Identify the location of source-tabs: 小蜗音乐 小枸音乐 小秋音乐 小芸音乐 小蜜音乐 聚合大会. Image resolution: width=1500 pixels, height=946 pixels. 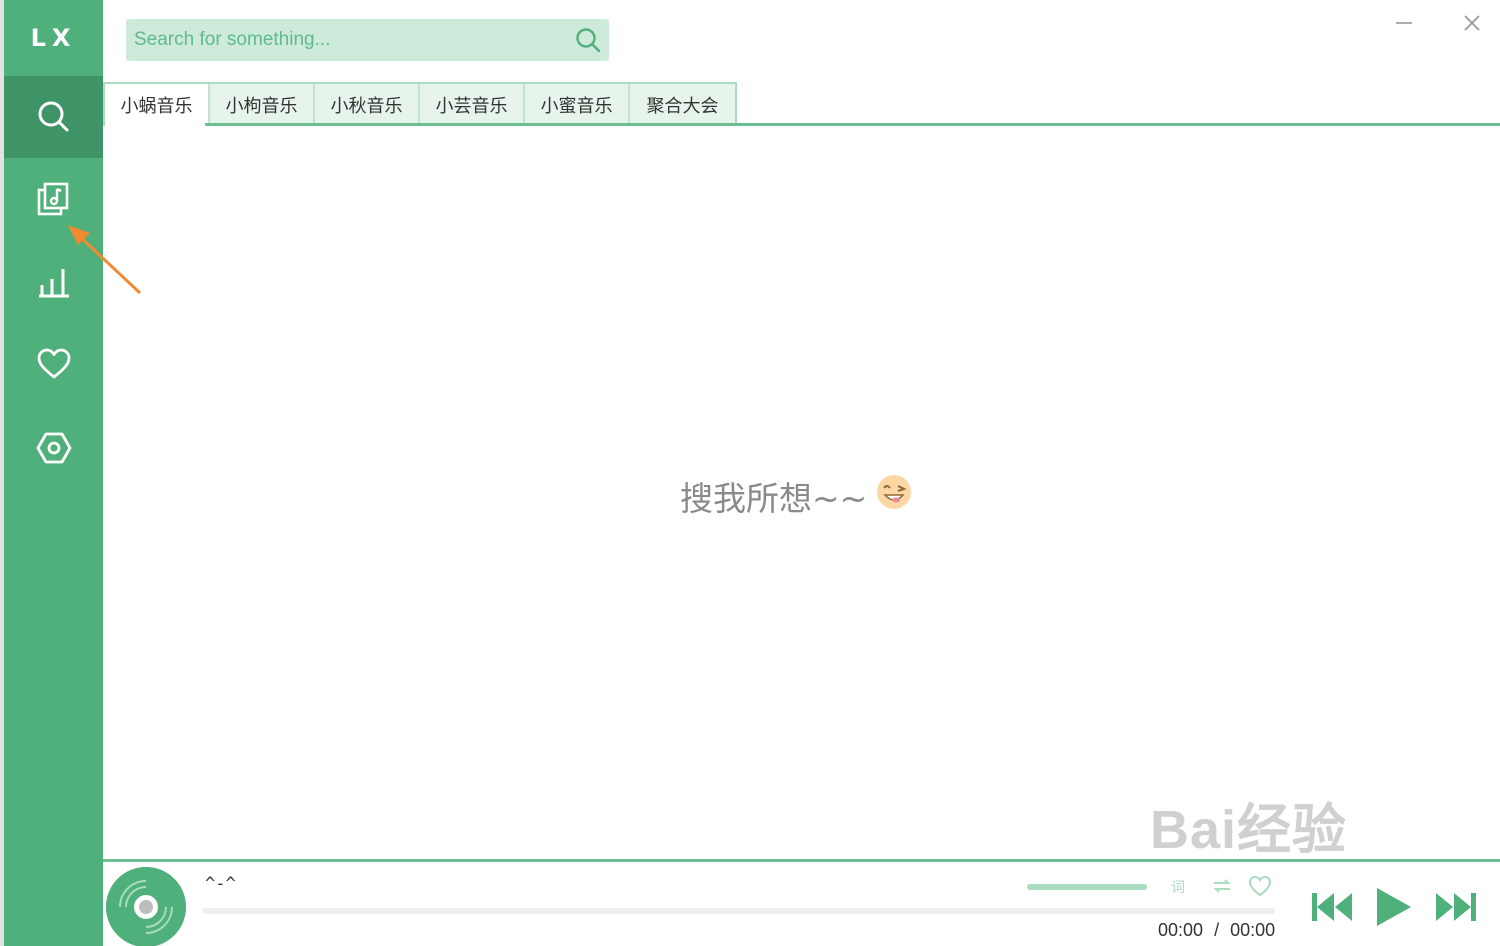
(420, 104).